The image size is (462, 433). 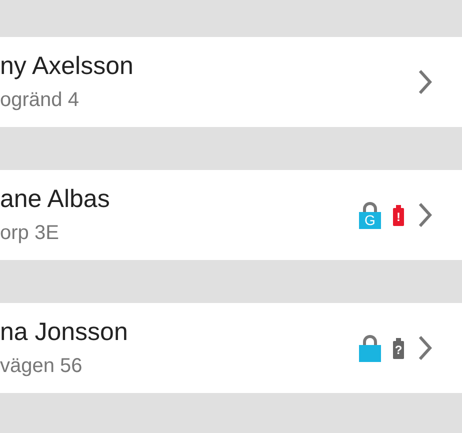 What do you see at coordinates (40, 100) in the screenshot?
I see `contact-address: ogränd 4` at bounding box center [40, 100].